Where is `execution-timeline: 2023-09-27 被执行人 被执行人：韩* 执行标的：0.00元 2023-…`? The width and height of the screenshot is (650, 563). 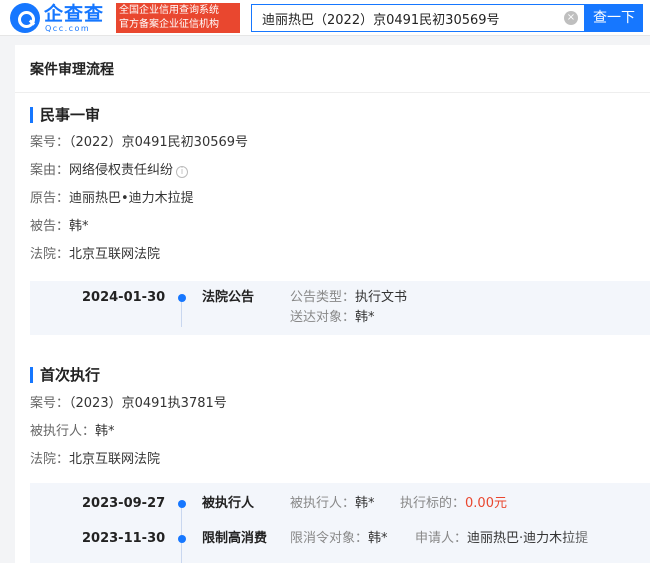
execution-timeline: 2023-09-27 被执行人 被执行人：韩* 执行标的：0.00元 2023-… is located at coordinates (340, 523).